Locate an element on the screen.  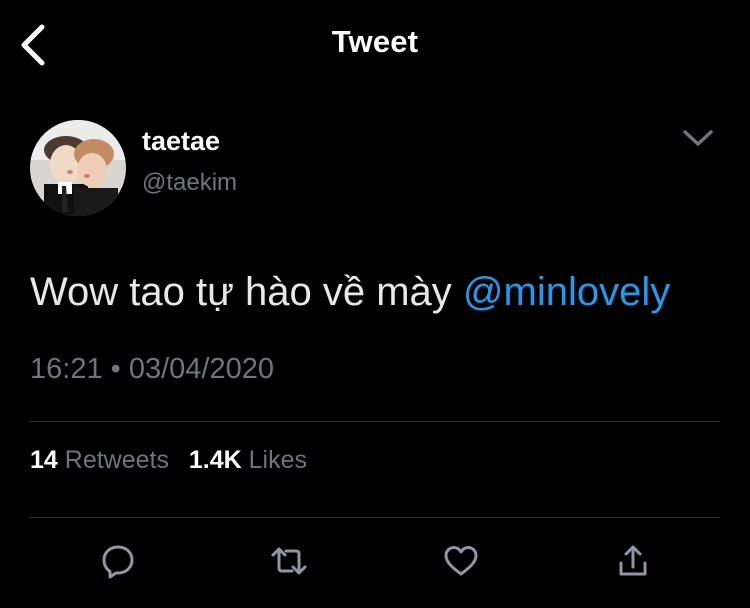
likes-stat: 1.4K Likes is located at coordinates (248, 460).